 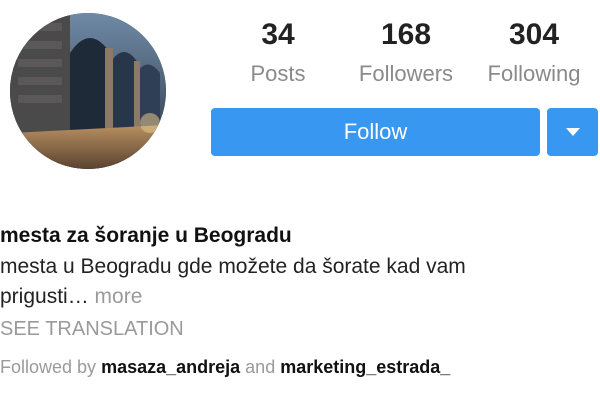 I want to click on profile-display-name: mesta za šoranje u Beogradu, so click(x=146, y=235).